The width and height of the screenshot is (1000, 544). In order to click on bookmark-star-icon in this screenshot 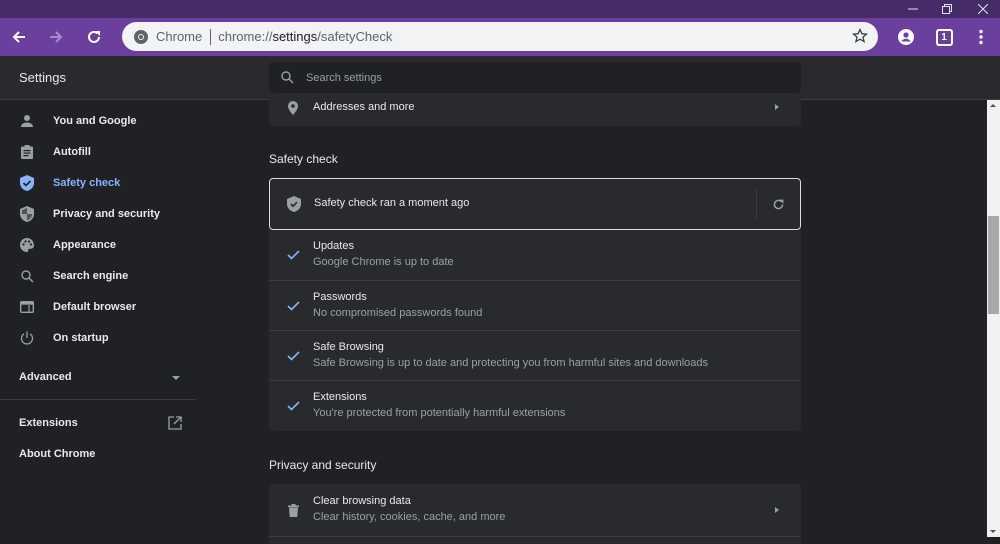, I will do `click(860, 36)`.